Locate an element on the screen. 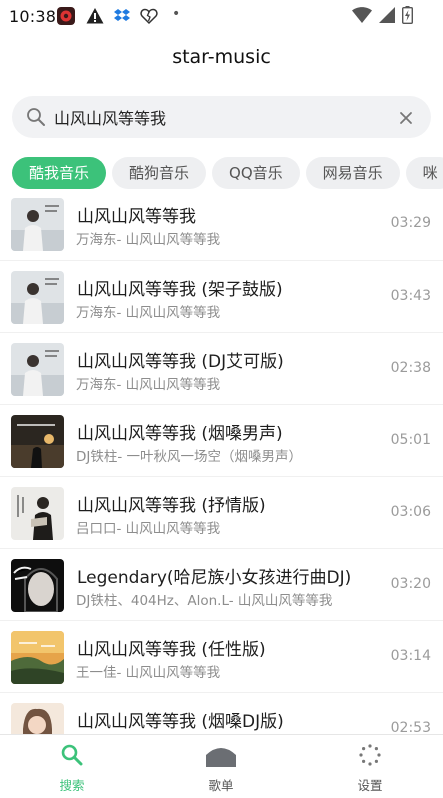 This screenshot has width=443, height=798. song-title: 山风山风等等我 (任性版) is located at coordinates (171, 650).